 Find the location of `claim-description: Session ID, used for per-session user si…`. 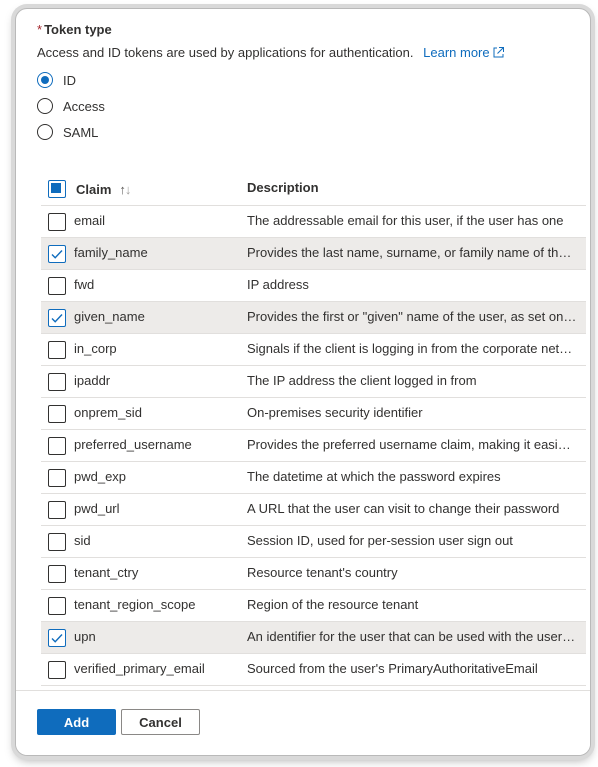

claim-description: Session ID, used for per-session user si… is located at coordinates (380, 540).